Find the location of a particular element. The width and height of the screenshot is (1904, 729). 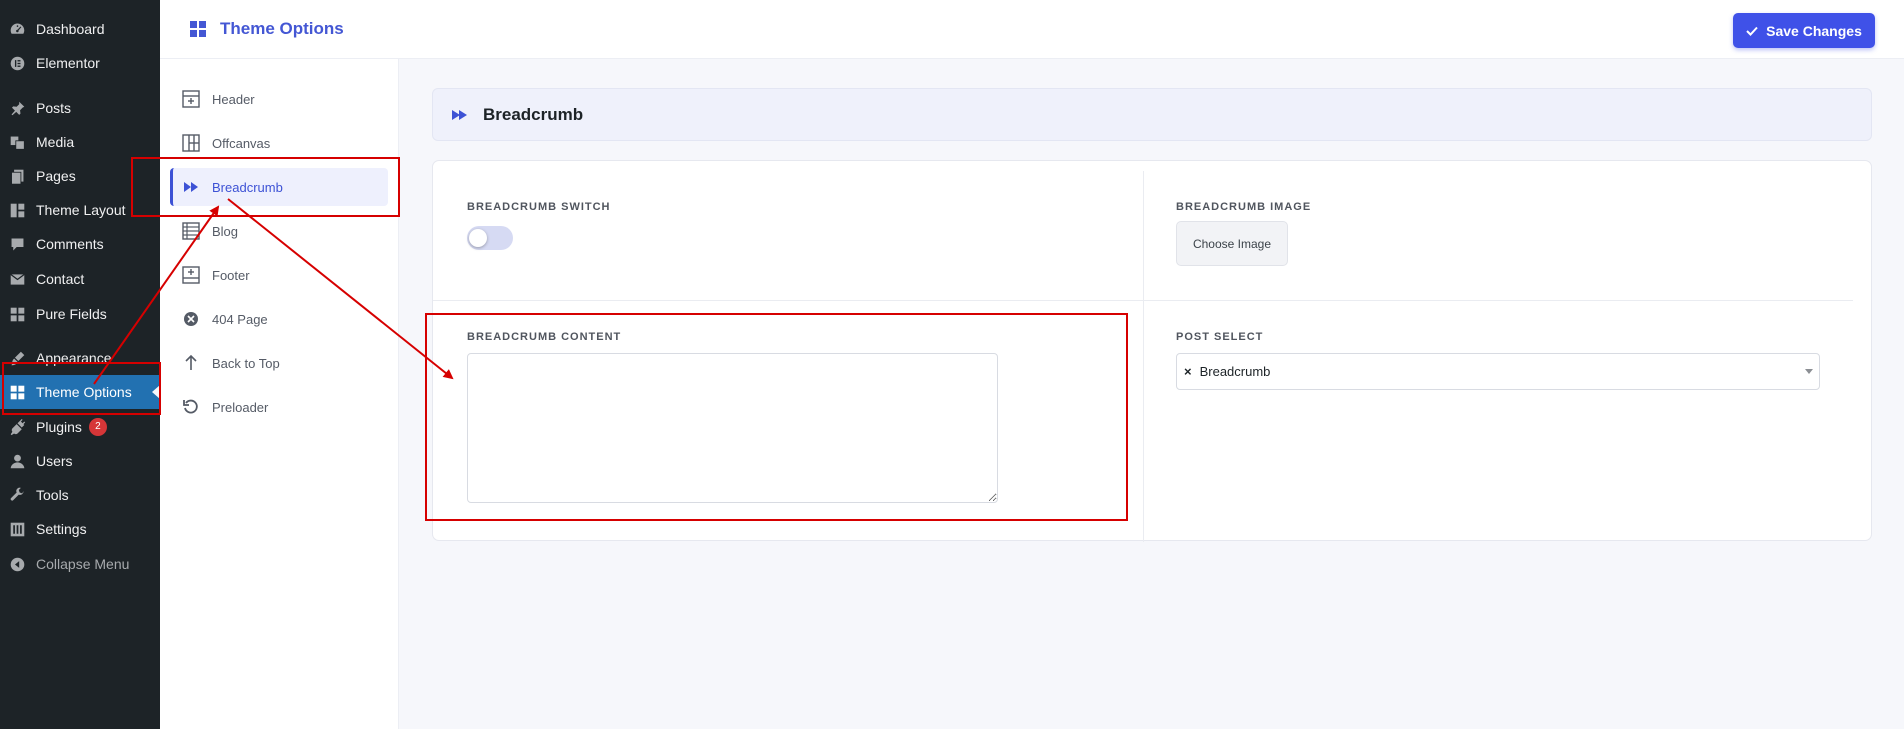

wp-menu-label: Plugins is located at coordinates (59, 427).